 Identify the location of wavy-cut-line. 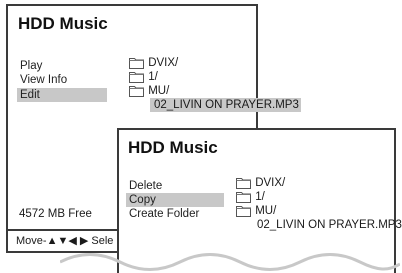
(230, 262).